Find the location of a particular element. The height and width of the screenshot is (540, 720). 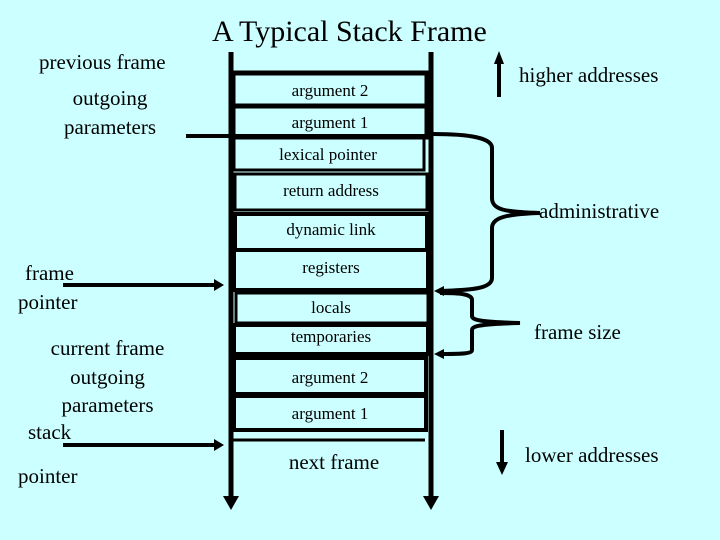

label-current-outgoing: outgoing is located at coordinates (107, 377).